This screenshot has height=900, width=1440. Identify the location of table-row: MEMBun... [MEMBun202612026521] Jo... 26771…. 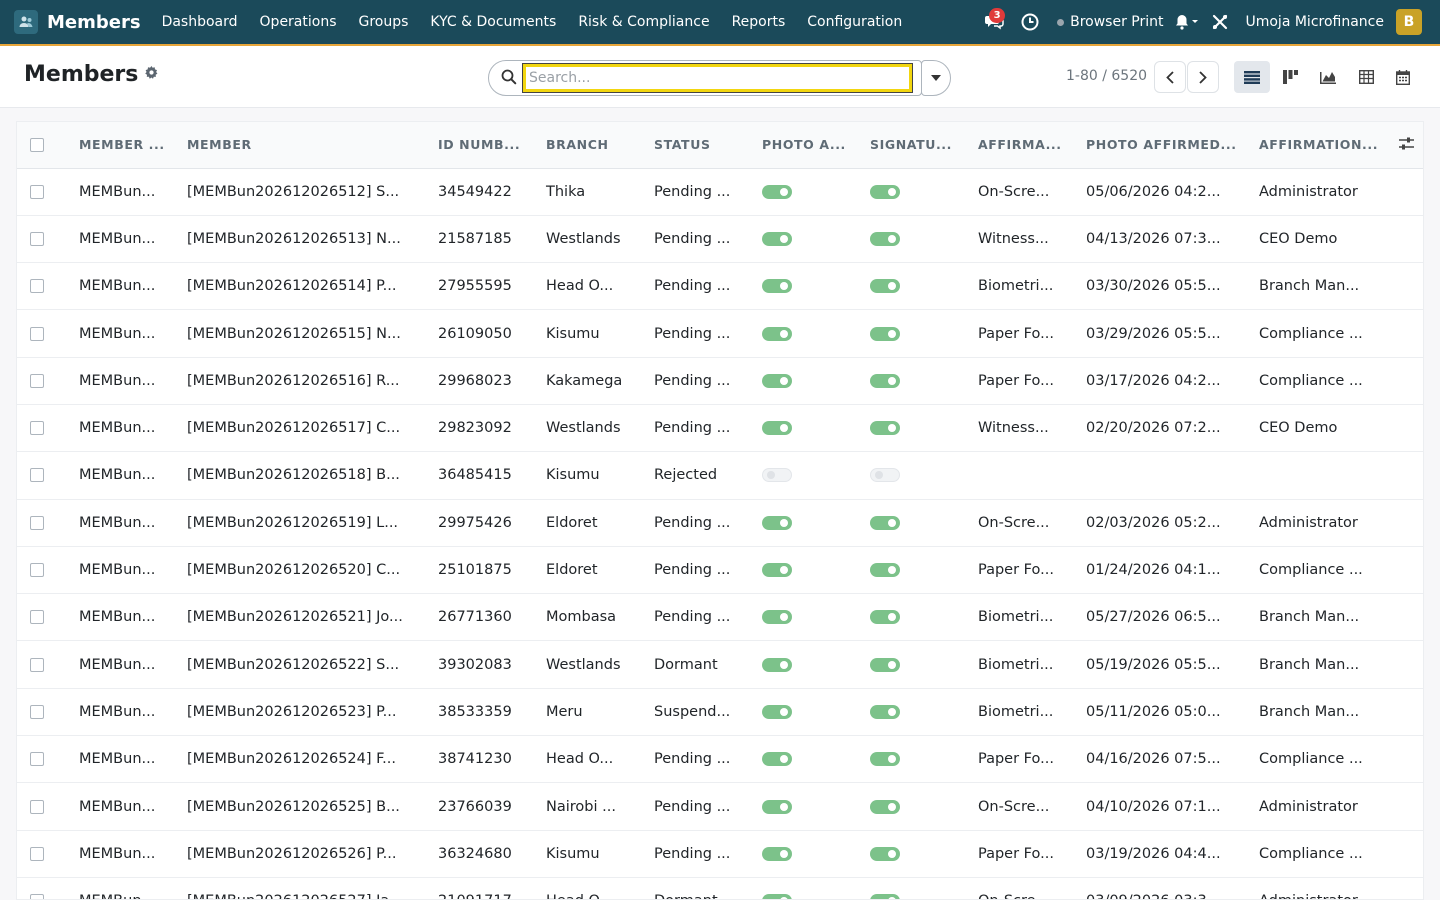
(720, 617).